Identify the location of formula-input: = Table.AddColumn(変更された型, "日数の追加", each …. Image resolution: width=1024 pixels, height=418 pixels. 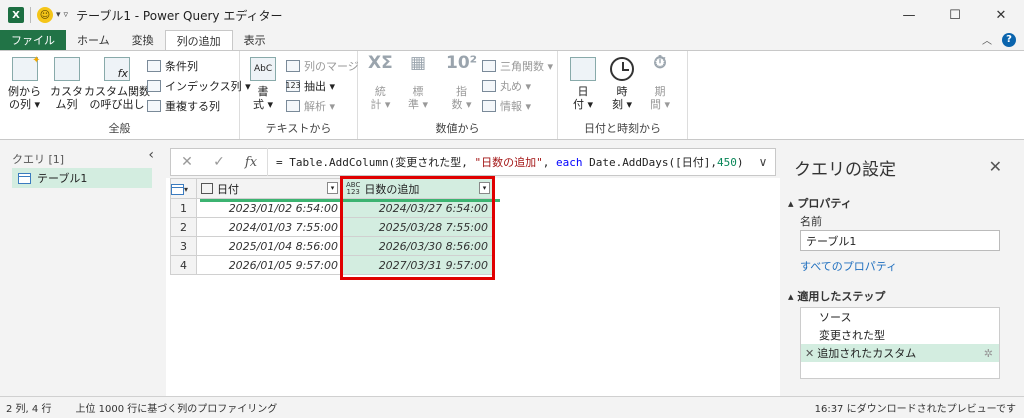
(509, 162).